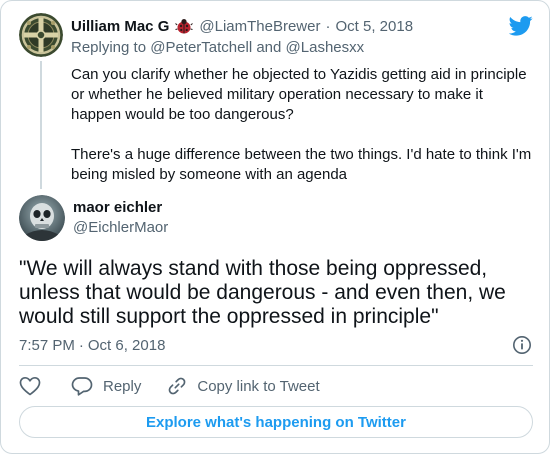  What do you see at coordinates (47, 345) in the screenshot?
I see `tweet-time: 7:57 PM` at bounding box center [47, 345].